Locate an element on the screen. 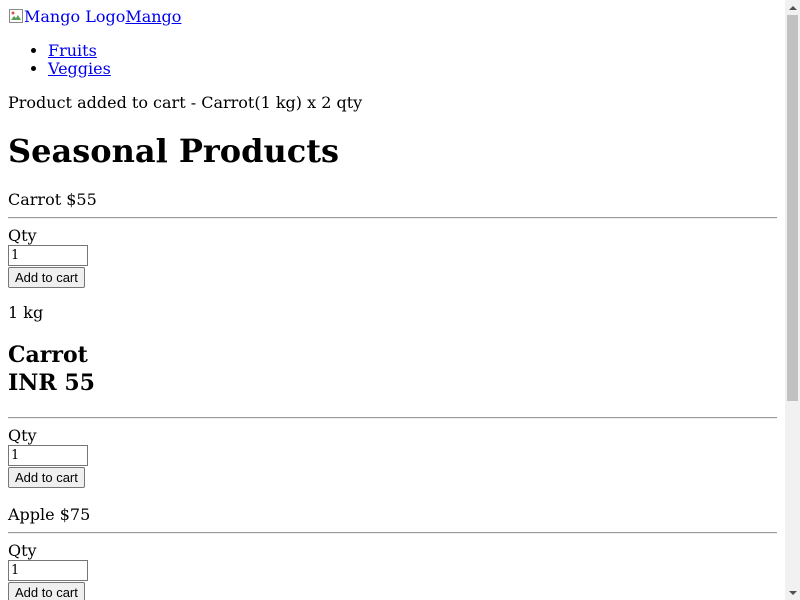 The image size is (800, 600). brand-home-link: Mango LogoMango is located at coordinates (94, 17).